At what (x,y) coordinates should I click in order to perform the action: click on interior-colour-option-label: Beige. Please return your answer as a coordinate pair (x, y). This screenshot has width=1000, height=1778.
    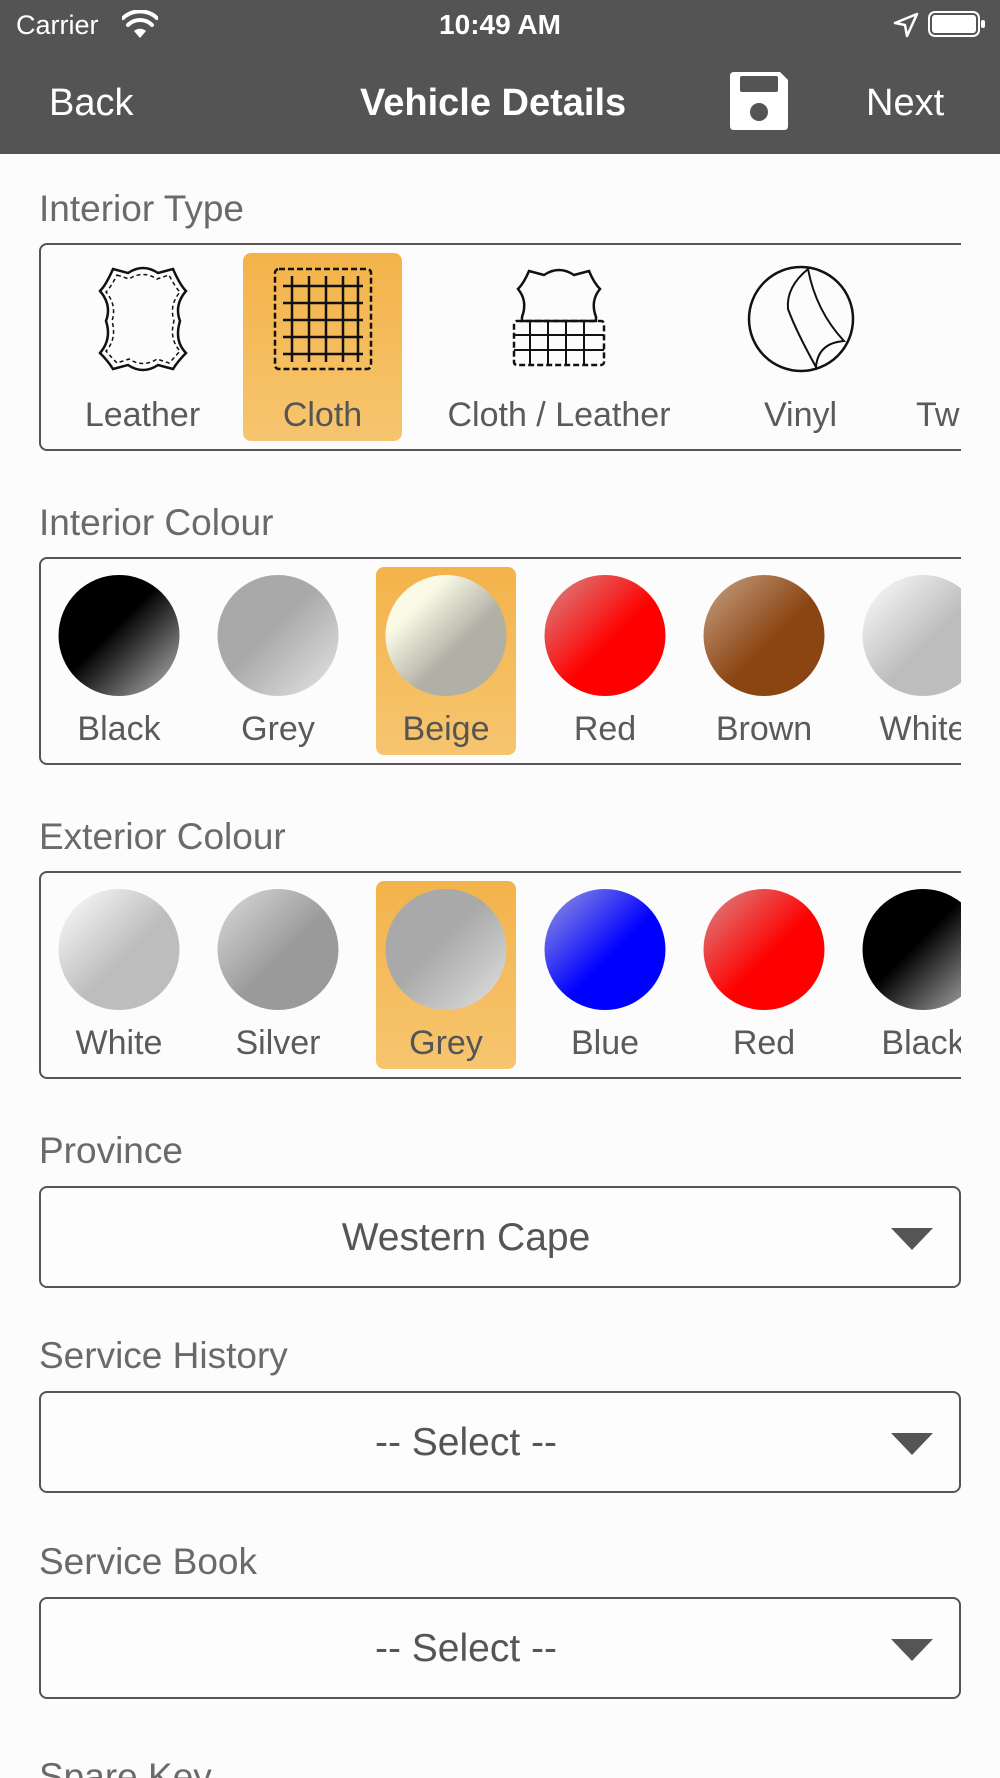
    Looking at the image, I should click on (446, 729).